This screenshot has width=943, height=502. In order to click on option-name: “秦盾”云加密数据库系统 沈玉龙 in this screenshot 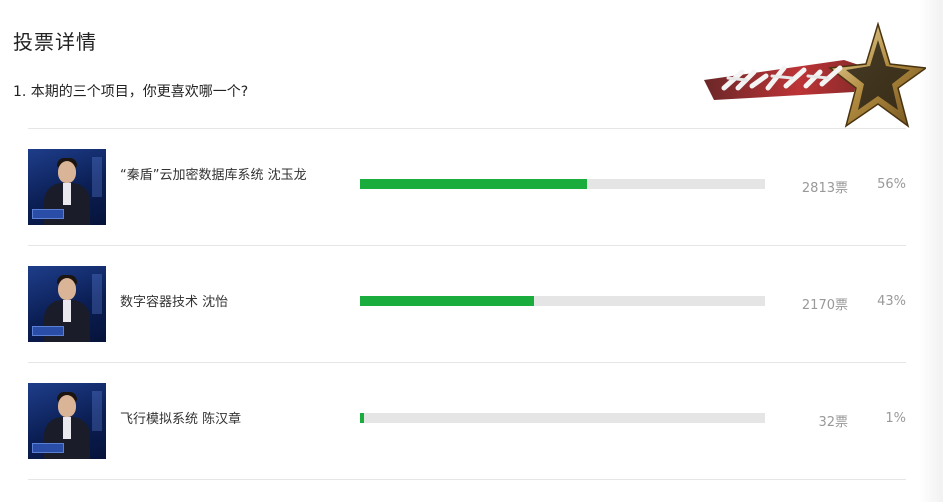, I will do `click(213, 175)`.